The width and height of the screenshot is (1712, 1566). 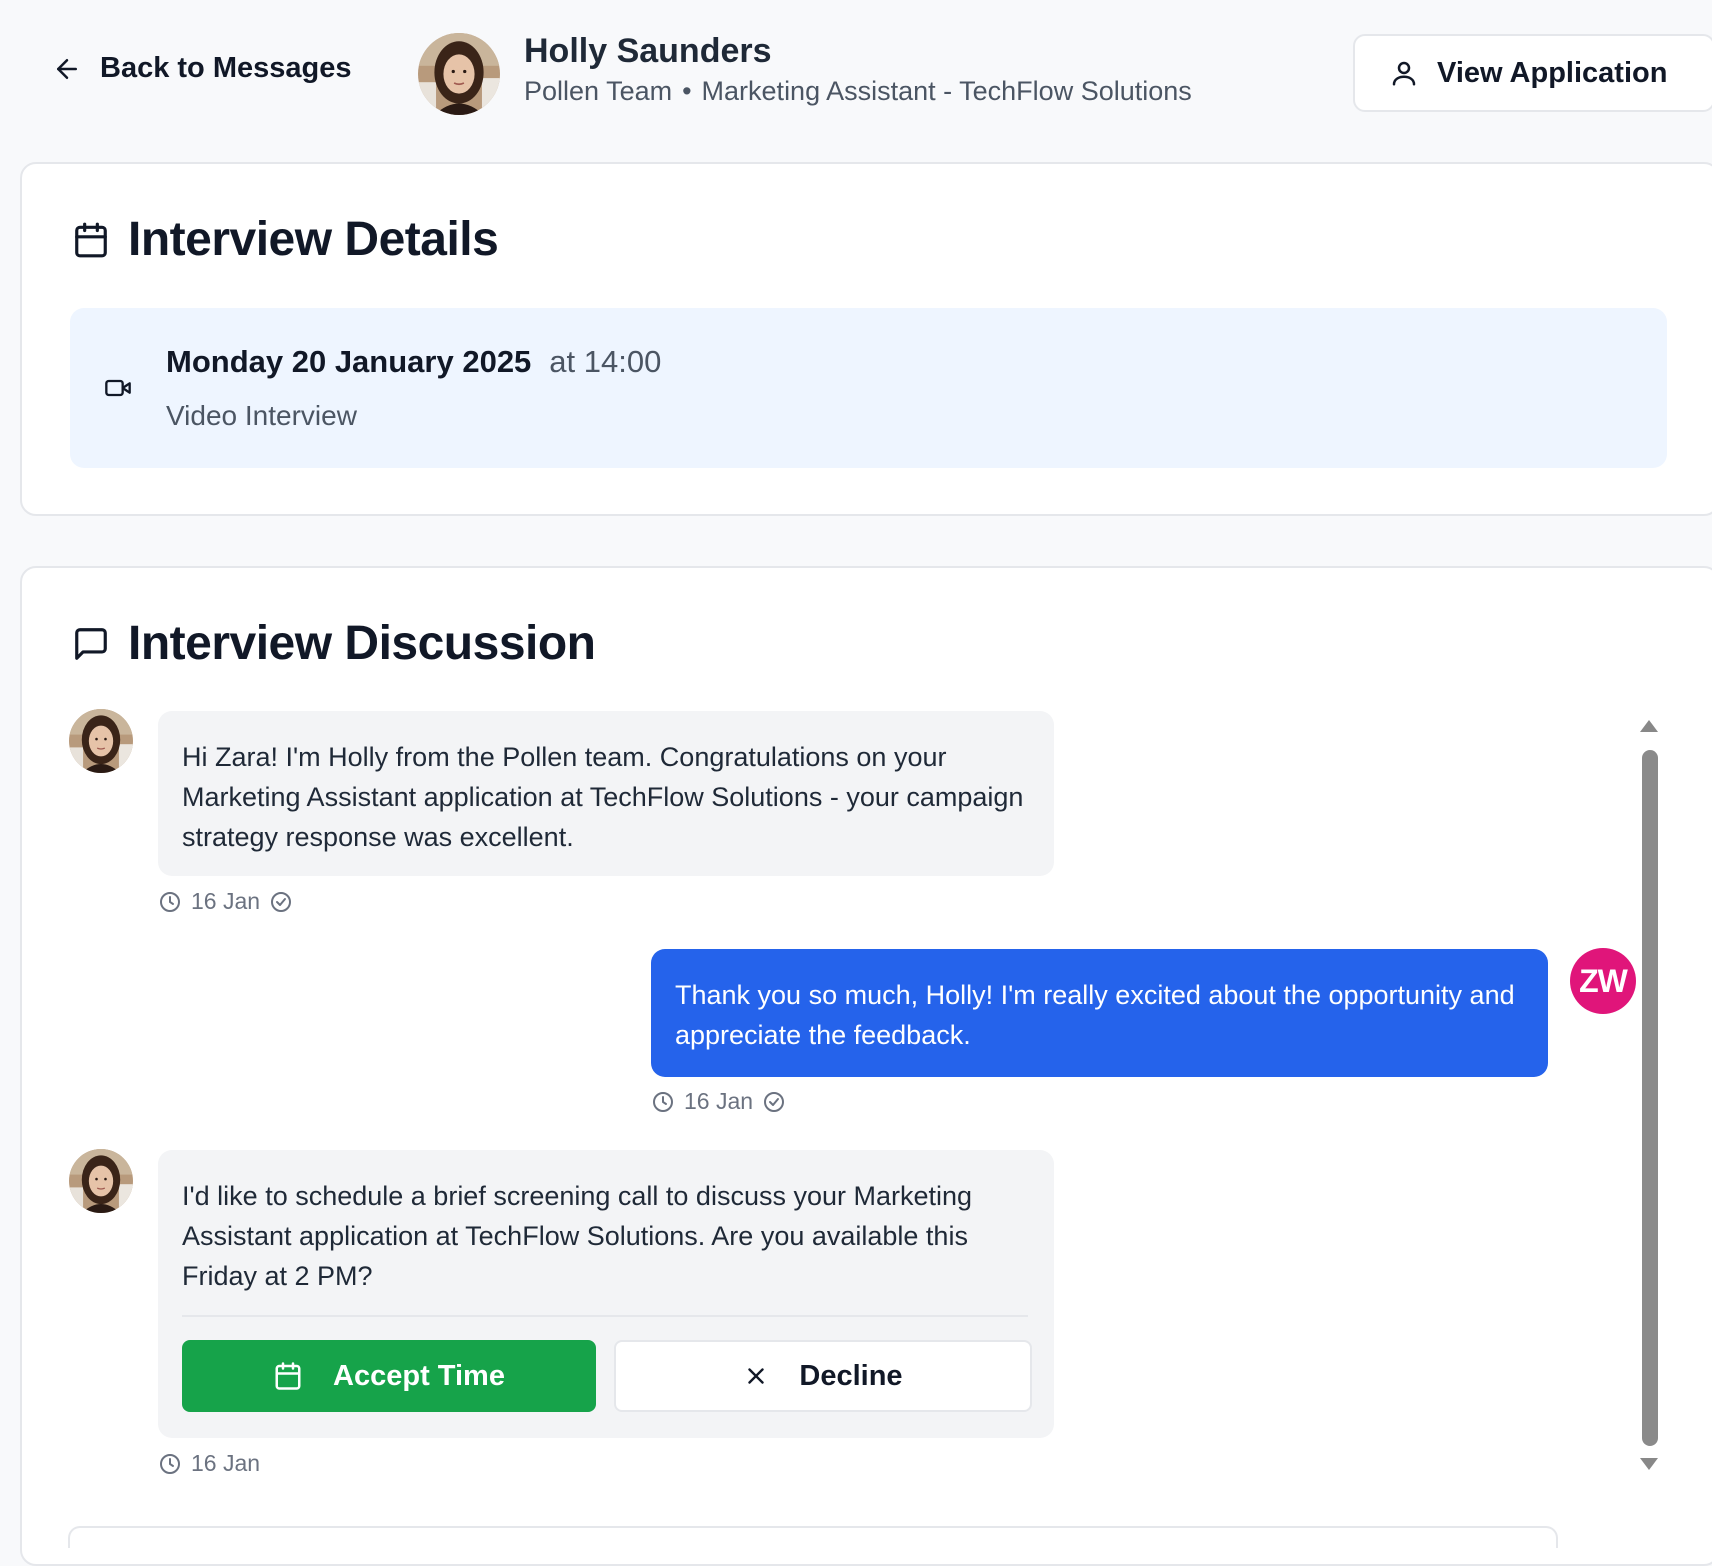 I want to click on messages-scrollbar, so click(x=1649, y=1094).